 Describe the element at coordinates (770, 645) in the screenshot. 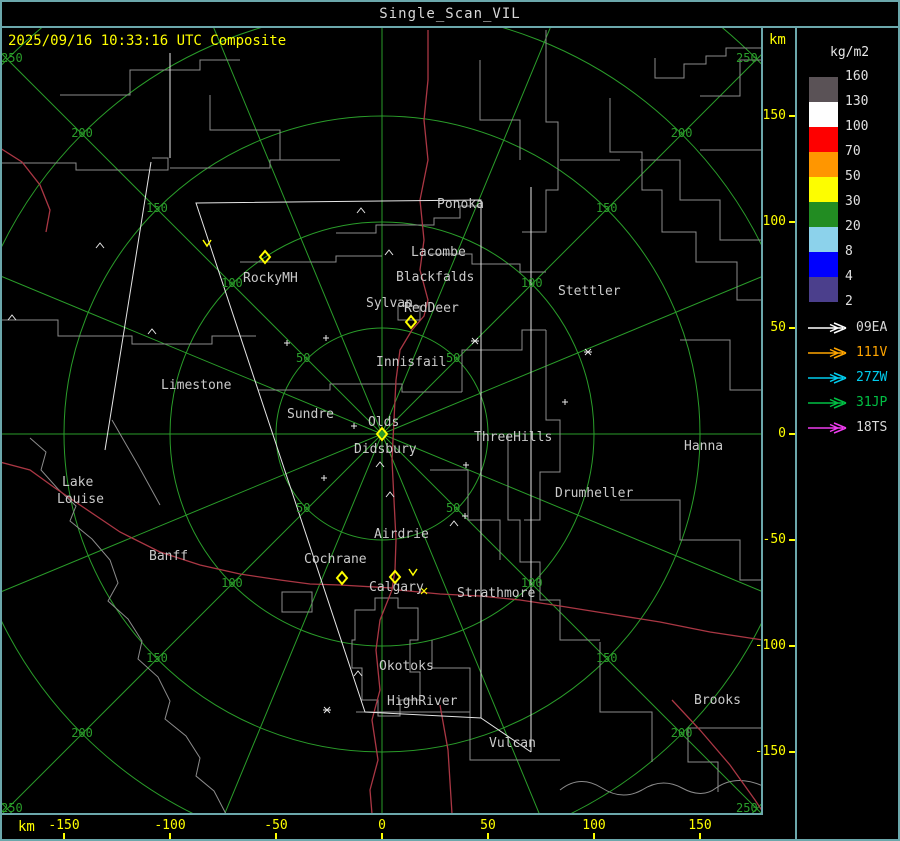

I see `right-axis-tick-label: -100` at that location.